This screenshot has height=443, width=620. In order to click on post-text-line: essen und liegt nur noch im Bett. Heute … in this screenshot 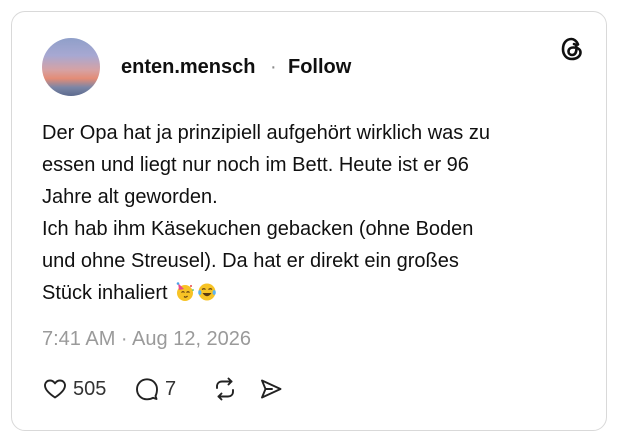, I will do `click(255, 165)`.